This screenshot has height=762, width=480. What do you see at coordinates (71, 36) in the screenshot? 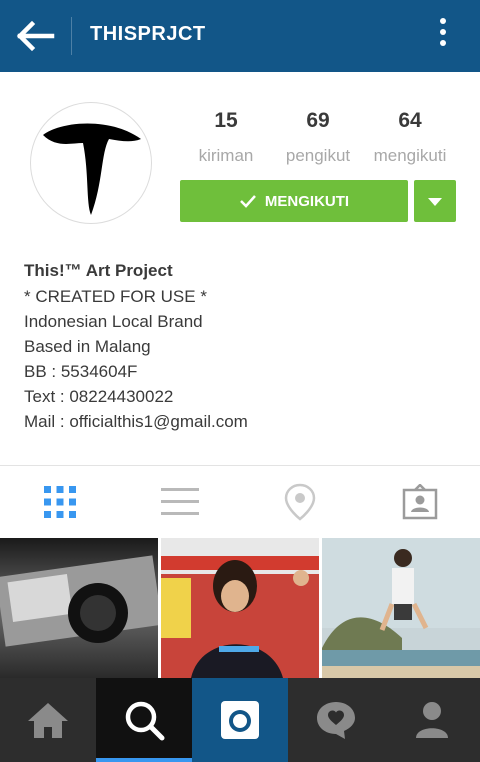
I see `header-divider` at bounding box center [71, 36].